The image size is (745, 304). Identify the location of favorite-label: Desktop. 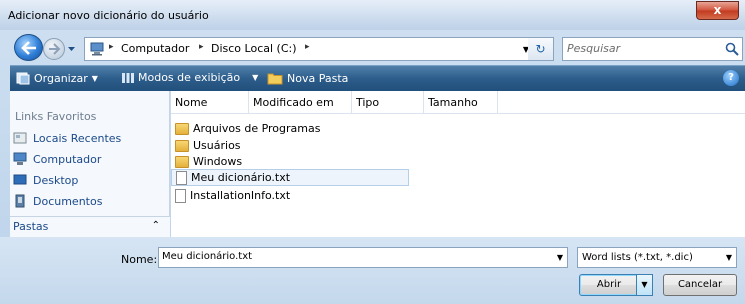
(56, 180).